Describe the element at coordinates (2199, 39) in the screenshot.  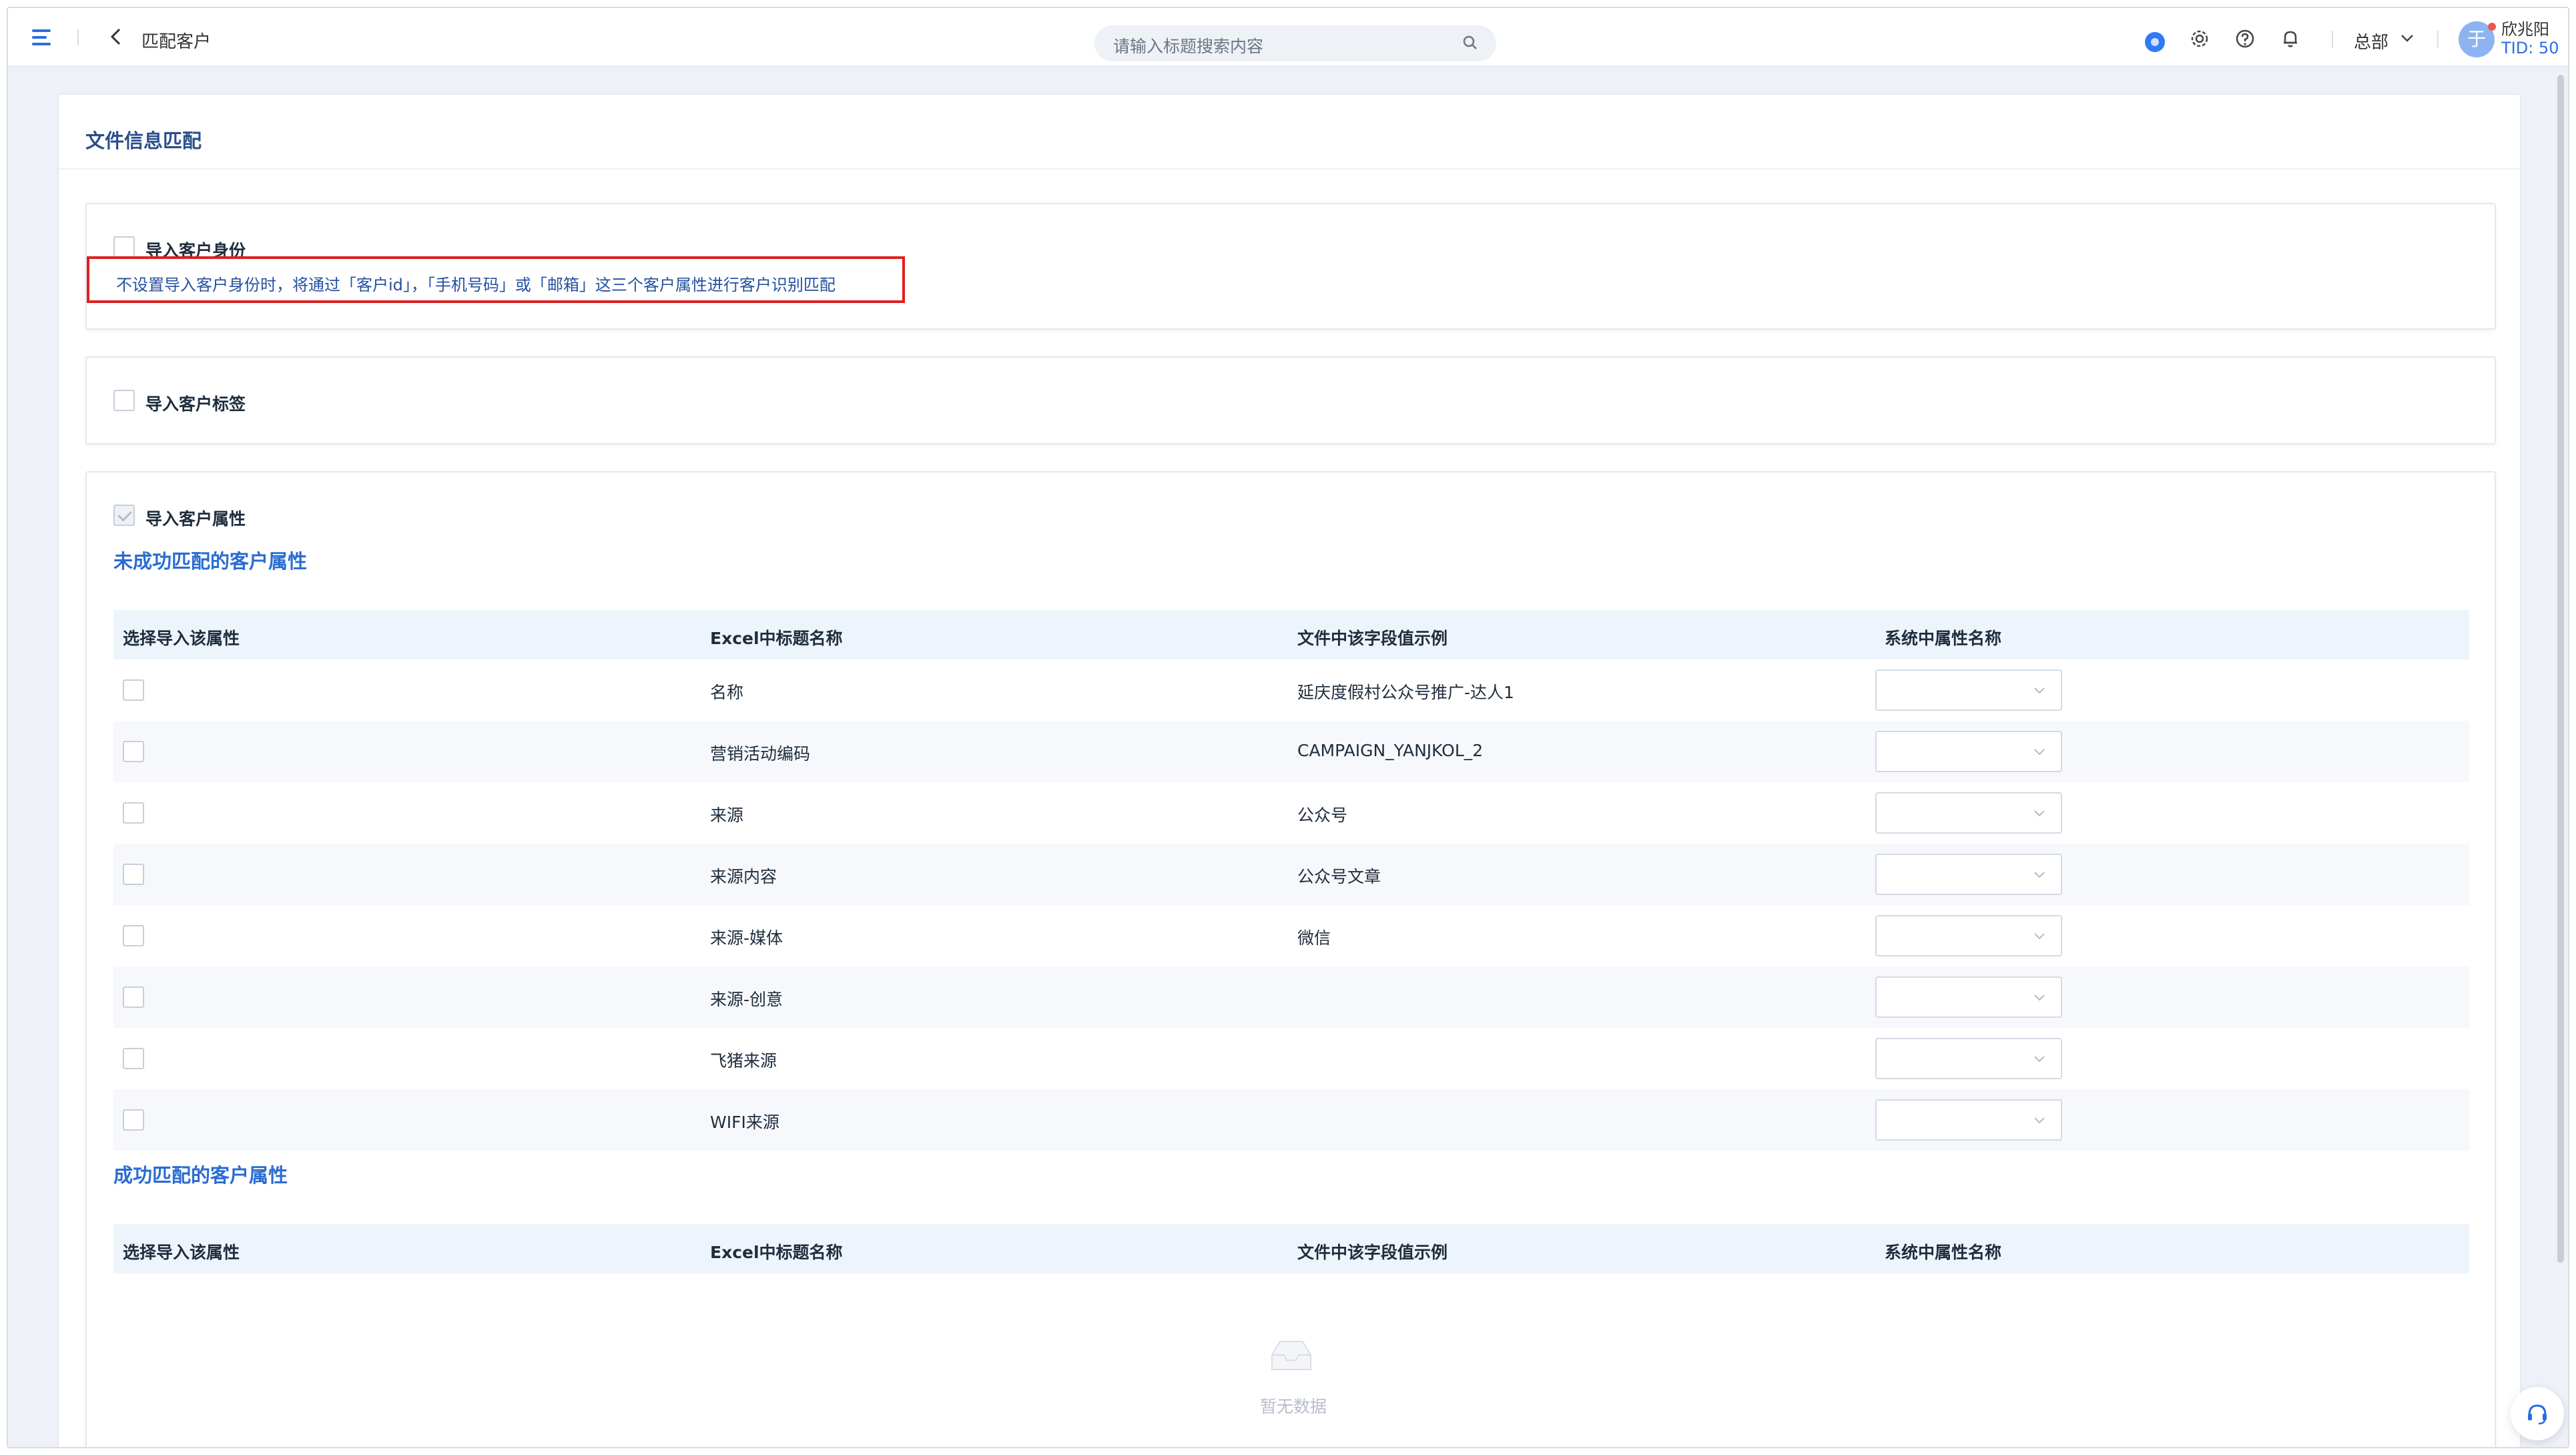
I see `gear-icon` at that location.